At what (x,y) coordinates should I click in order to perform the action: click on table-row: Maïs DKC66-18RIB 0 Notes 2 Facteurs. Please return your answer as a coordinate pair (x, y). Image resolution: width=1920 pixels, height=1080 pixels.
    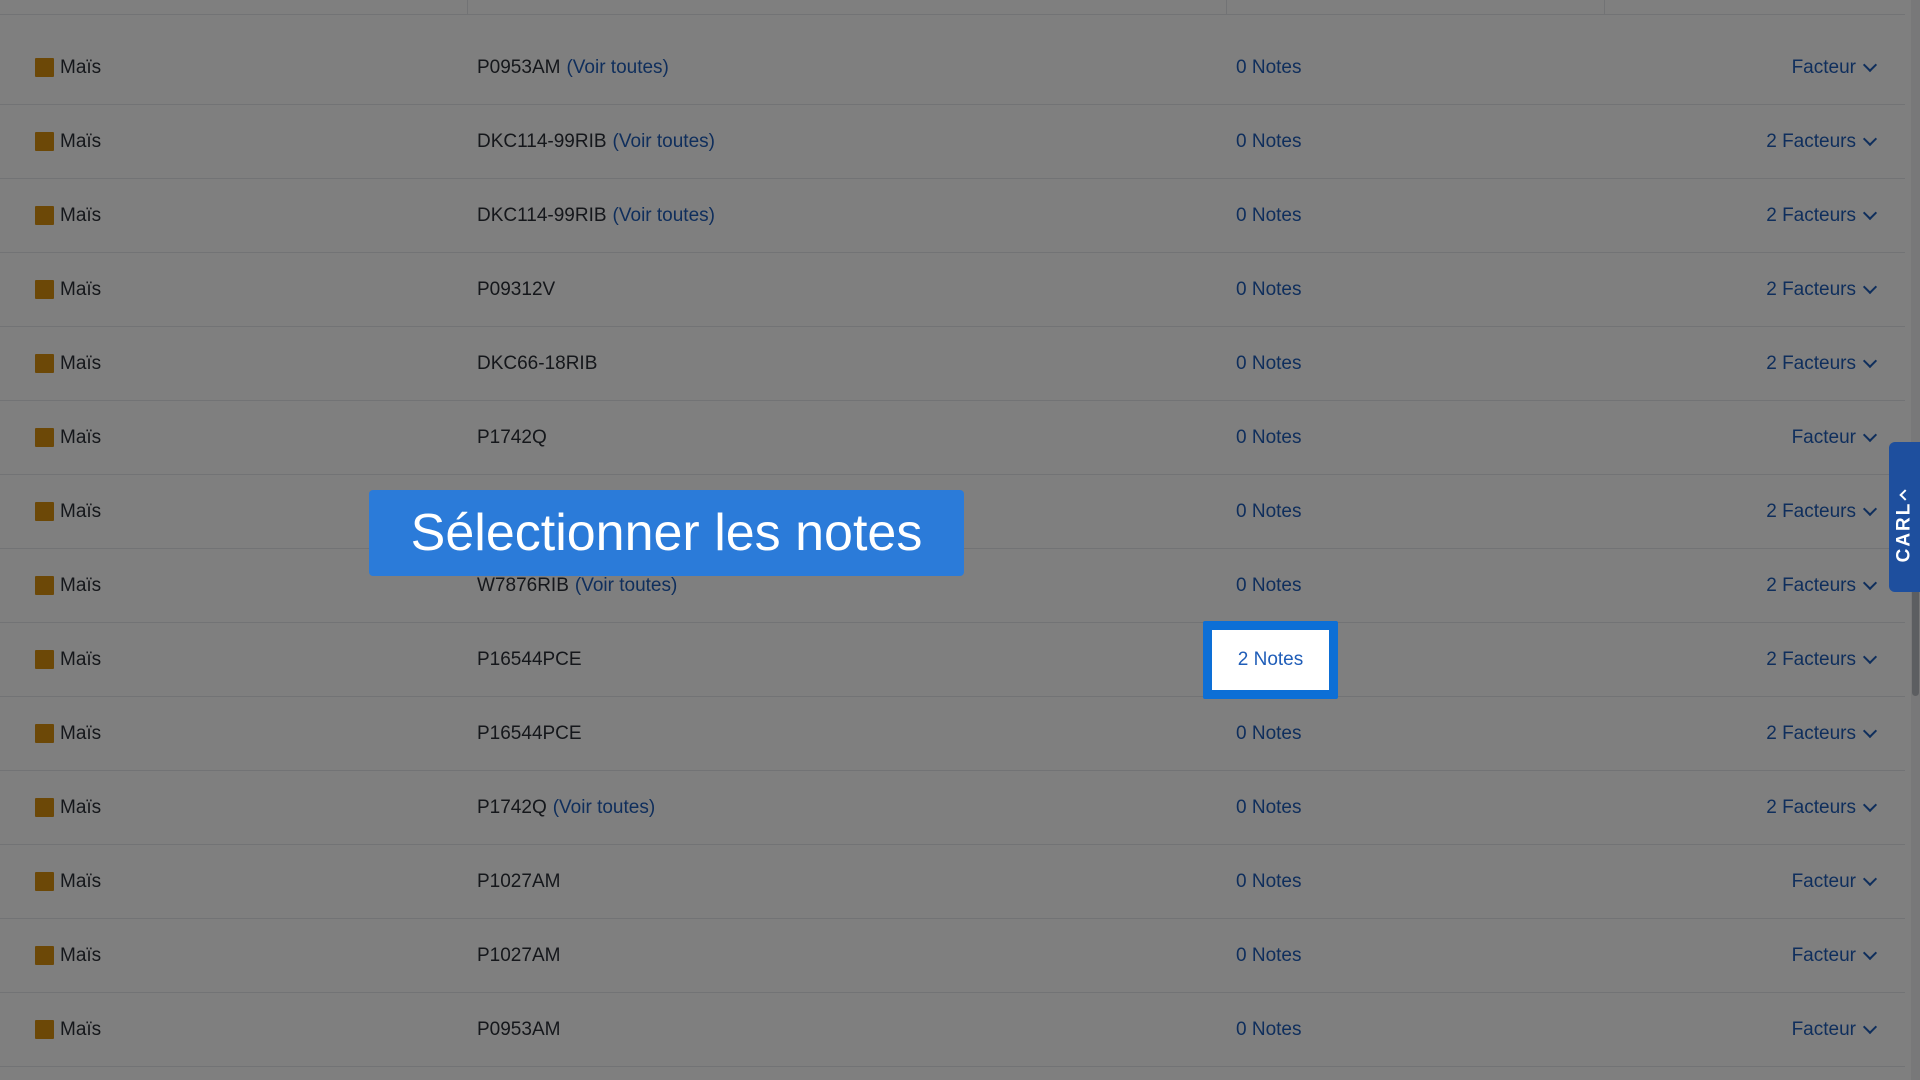
    Looking at the image, I should click on (952, 364).